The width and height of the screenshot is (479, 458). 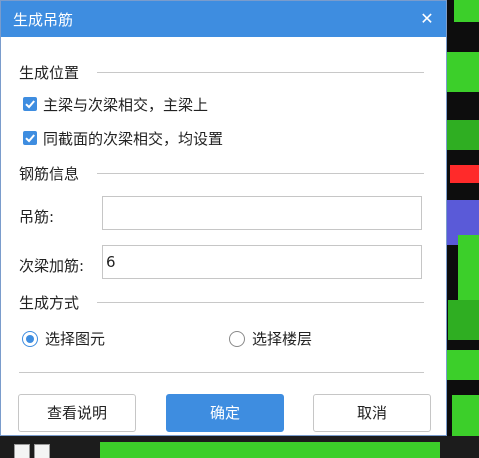 I want to click on radio-select-element-label: 选择图元, so click(x=75, y=338).